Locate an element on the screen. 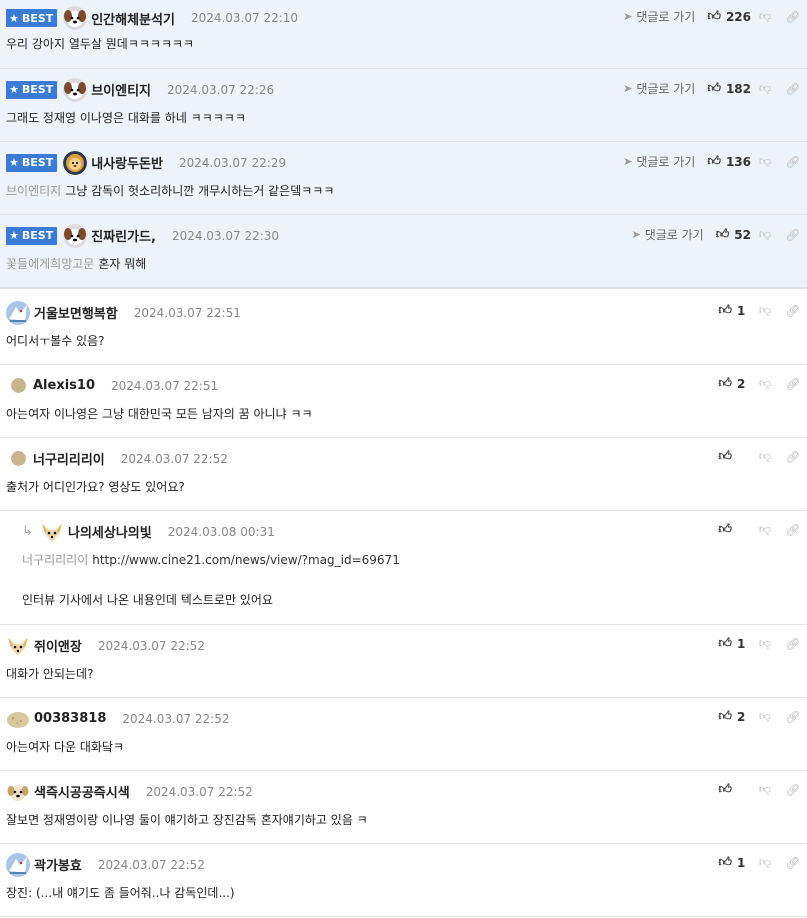  mention-nickname: 꽃들에게희망고문 is located at coordinates (50, 264).